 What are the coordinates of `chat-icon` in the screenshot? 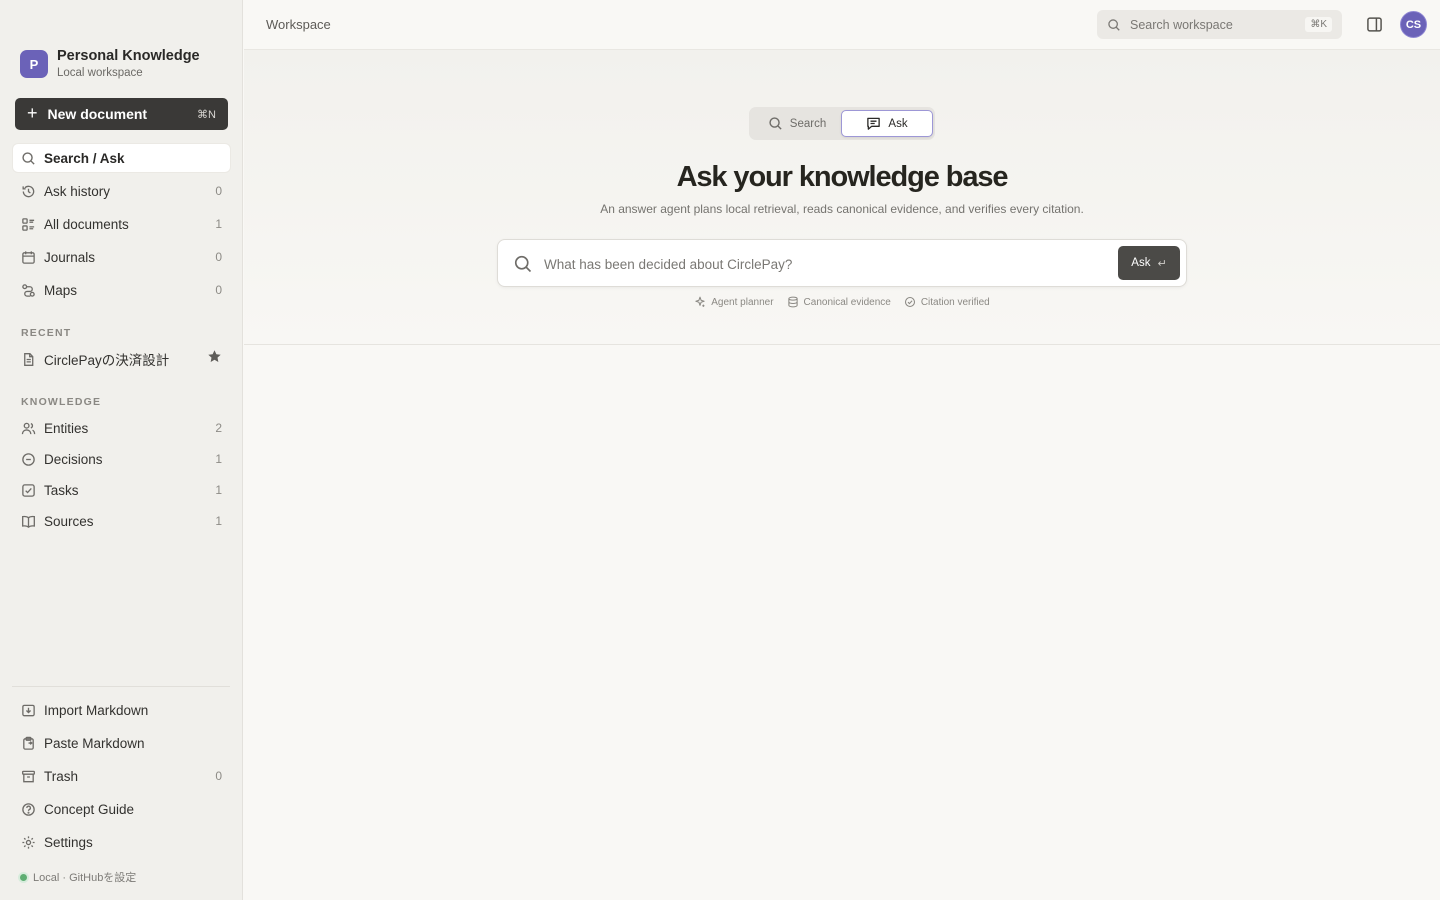 It's located at (873, 123).